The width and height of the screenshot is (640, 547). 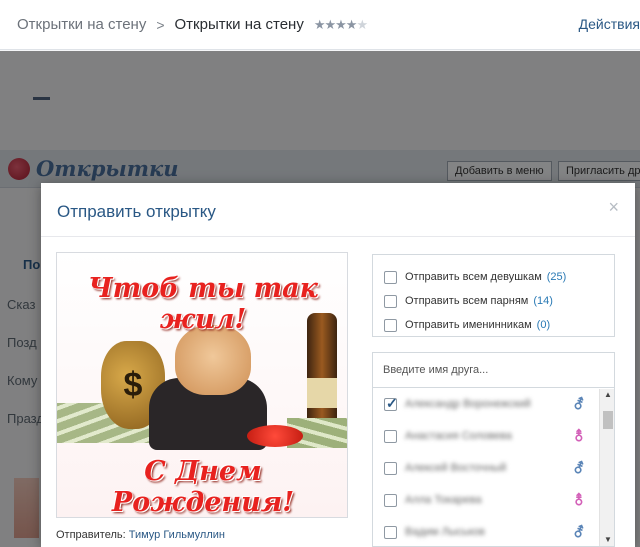 I want to click on friend-name: Алексей Восточный, so click(x=456, y=468).